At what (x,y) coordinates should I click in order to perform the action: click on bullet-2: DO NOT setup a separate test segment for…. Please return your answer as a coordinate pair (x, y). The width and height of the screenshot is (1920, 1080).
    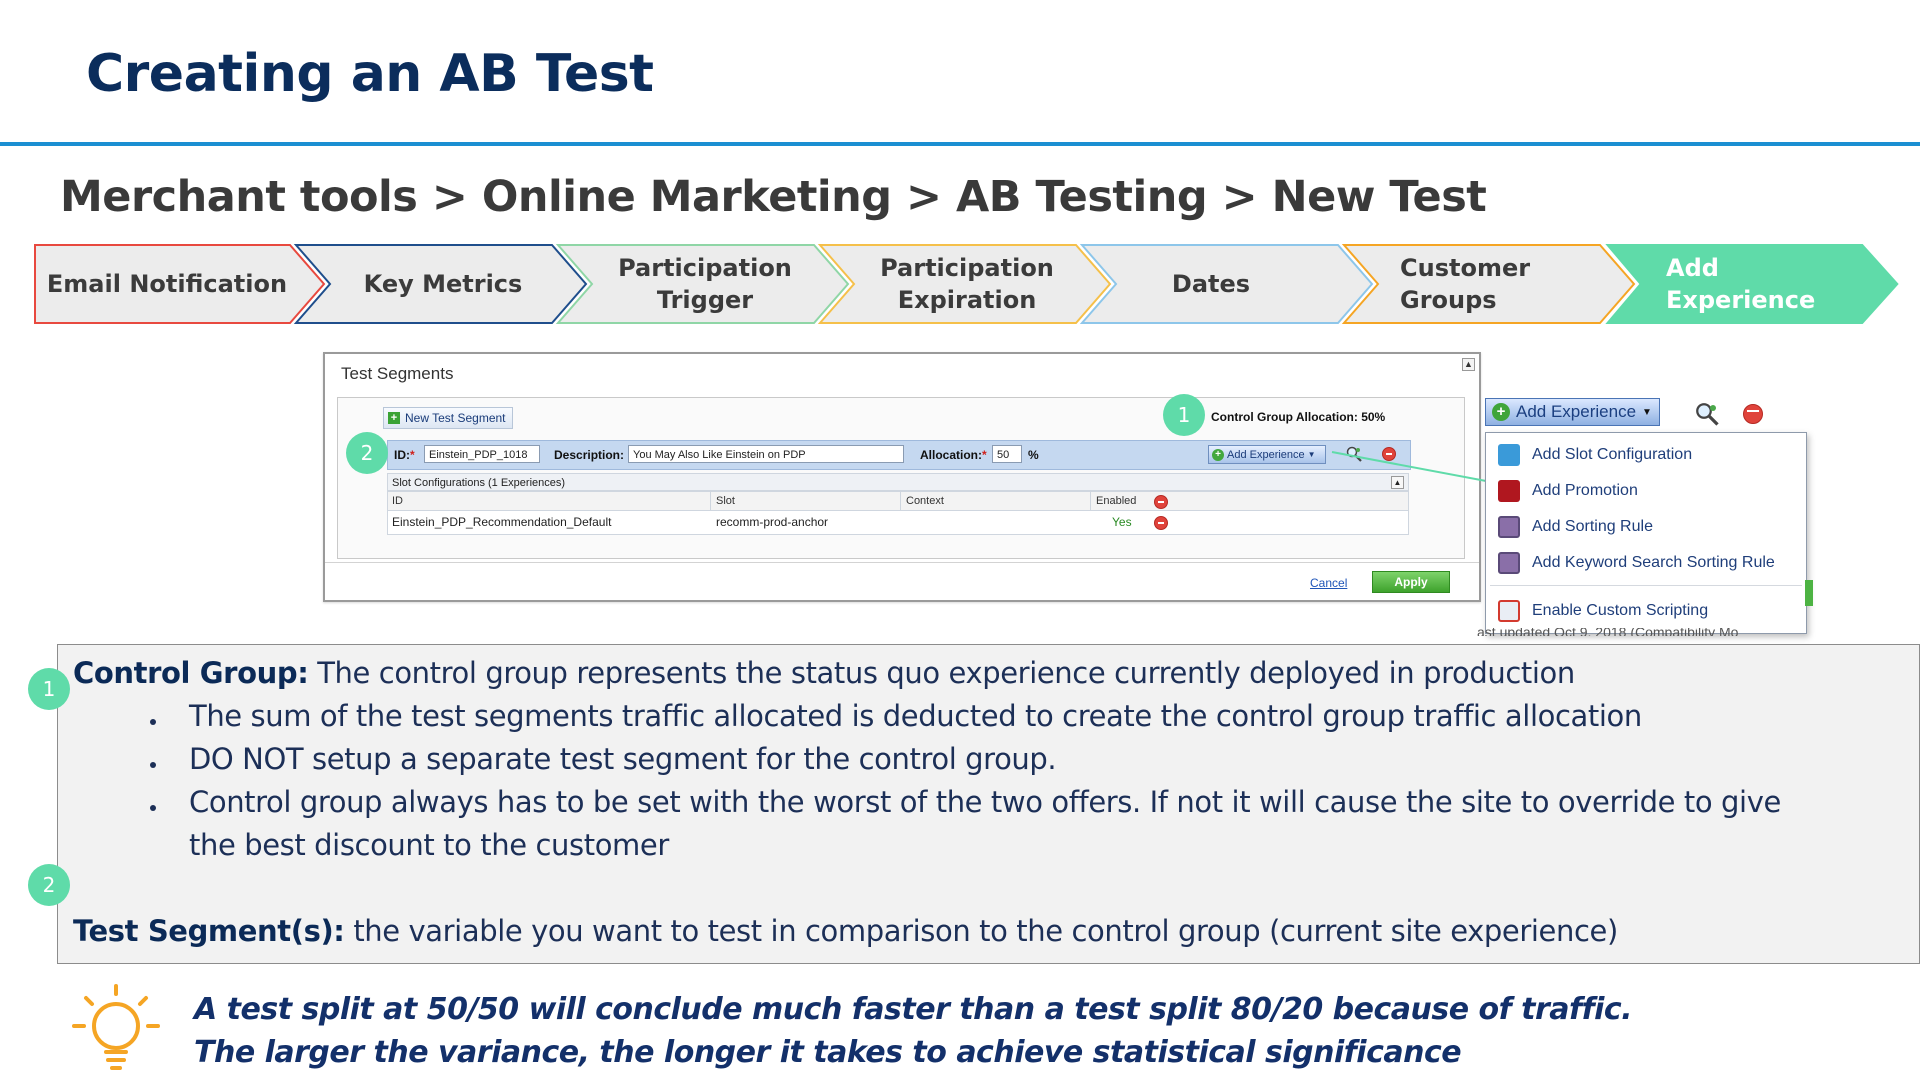
    Looking at the image, I should click on (623, 759).